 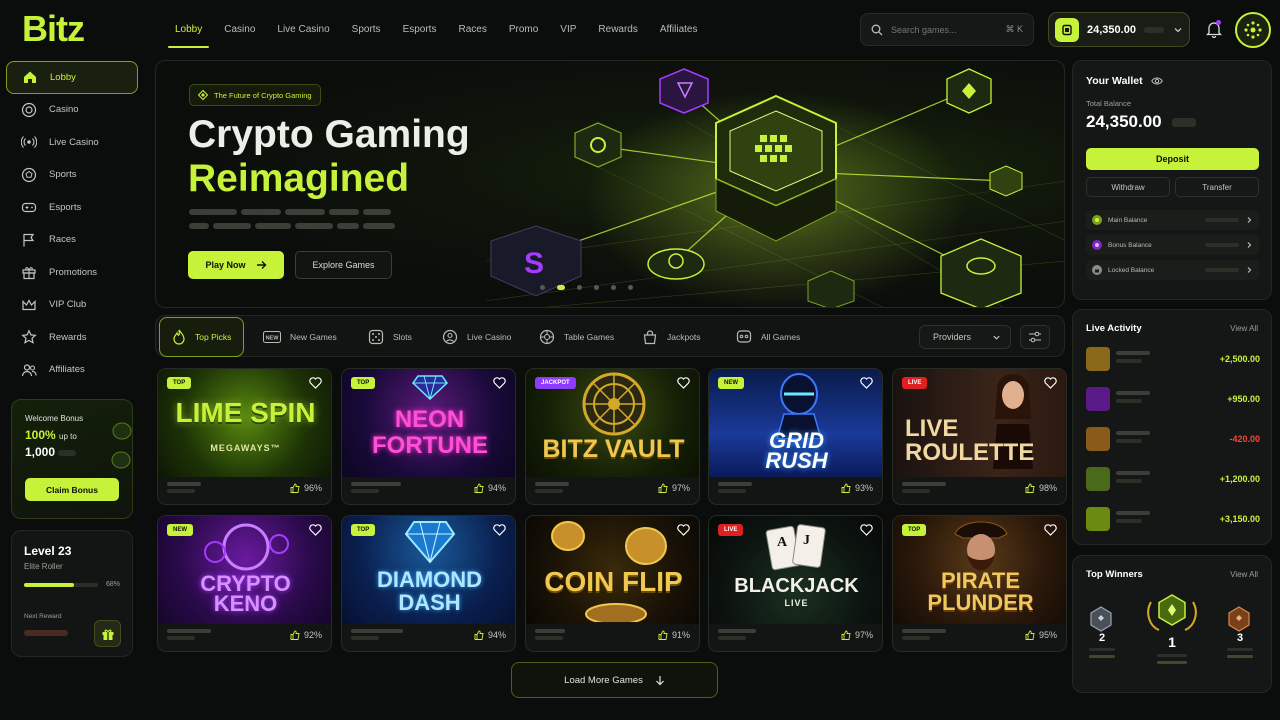 What do you see at coordinates (72, 337) in the screenshot?
I see `sidebar-item-rewards: Rewards` at bounding box center [72, 337].